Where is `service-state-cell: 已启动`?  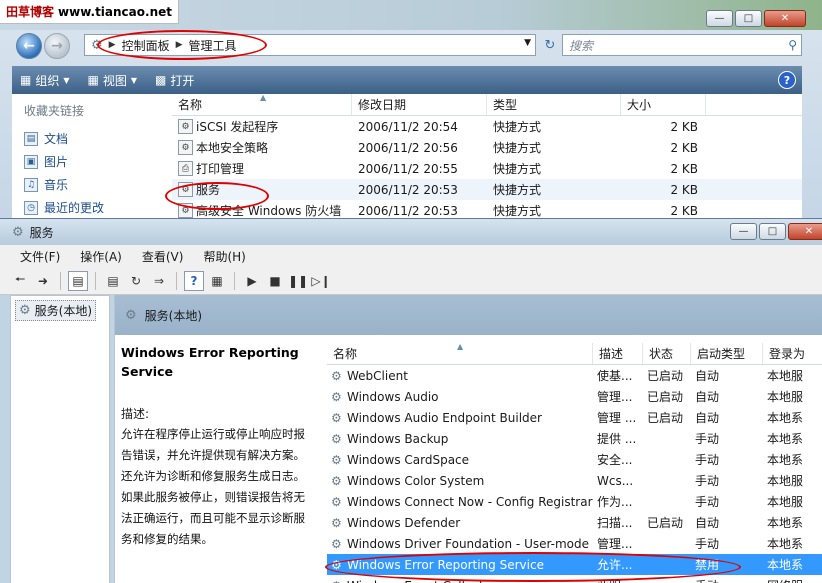 service-state-cell: 已启动 is located at coordinates (665, 397).